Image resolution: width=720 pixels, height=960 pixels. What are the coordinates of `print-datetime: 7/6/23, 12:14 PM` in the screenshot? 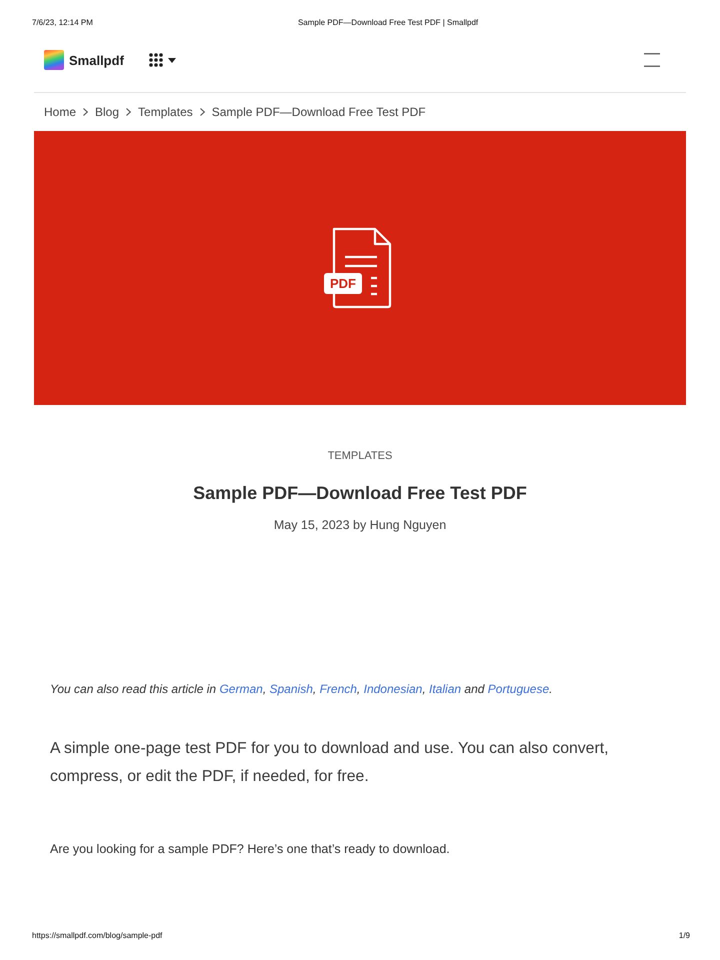 It's located at (62, 22).